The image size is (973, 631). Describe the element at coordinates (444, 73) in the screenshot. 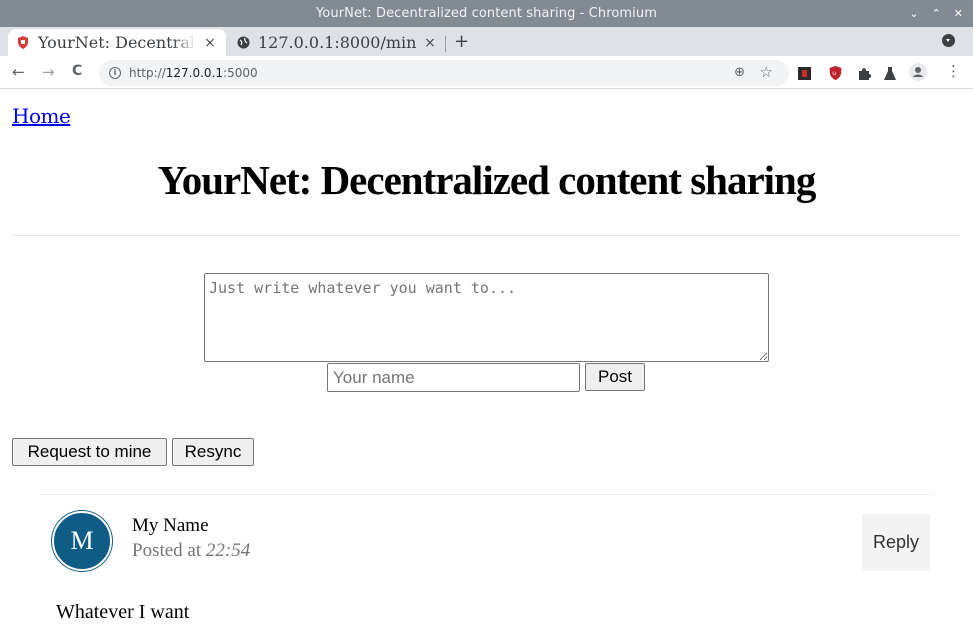

I see `address-bar: i http://127.0.0.1:5000 ⊕ ☆` at that location.